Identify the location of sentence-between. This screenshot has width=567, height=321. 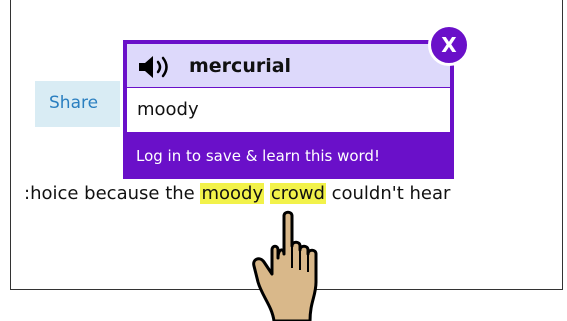
(267, 193).